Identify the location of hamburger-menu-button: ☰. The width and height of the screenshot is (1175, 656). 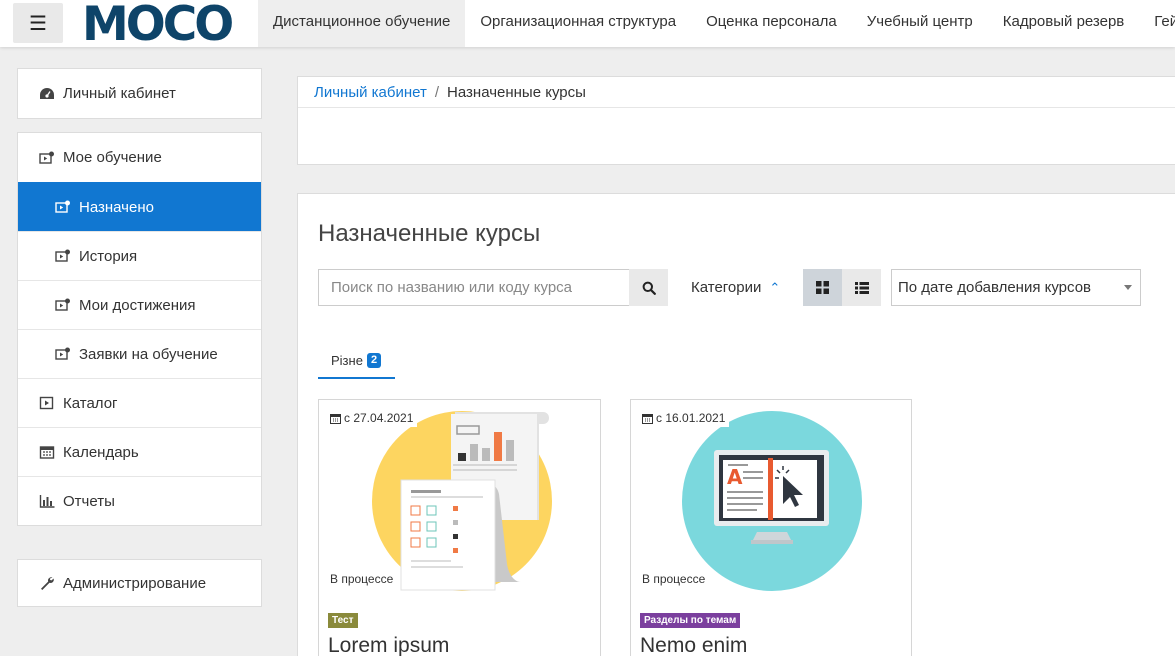
(38, 23).